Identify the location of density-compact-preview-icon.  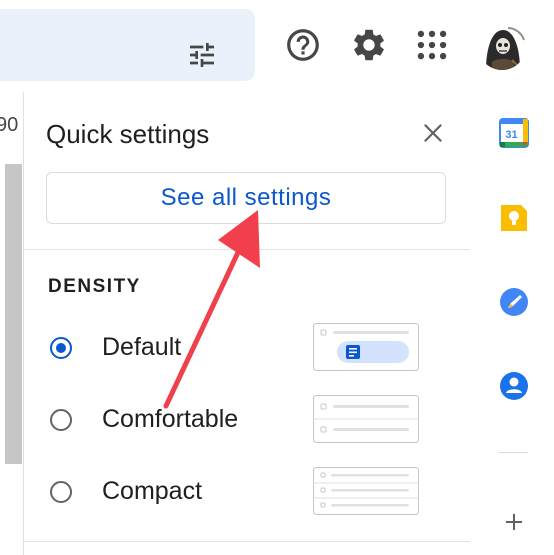
(366, 491).